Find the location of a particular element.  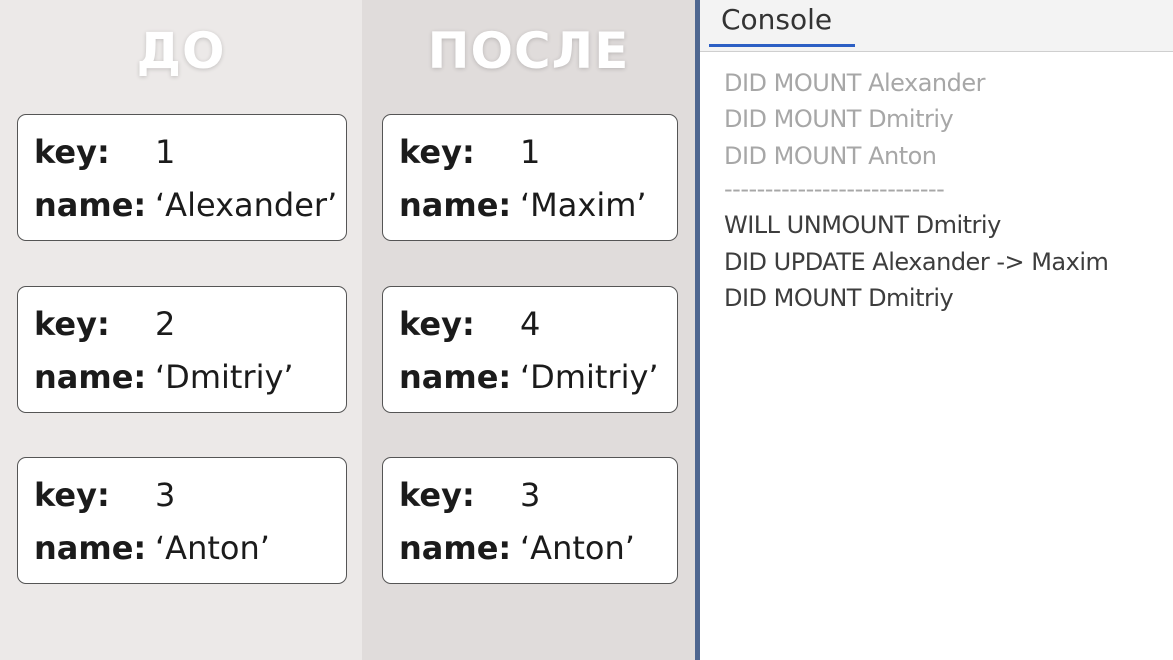

before-card-3: key: 3 name: ‘Anton’ is located at coordinates (182, 520).